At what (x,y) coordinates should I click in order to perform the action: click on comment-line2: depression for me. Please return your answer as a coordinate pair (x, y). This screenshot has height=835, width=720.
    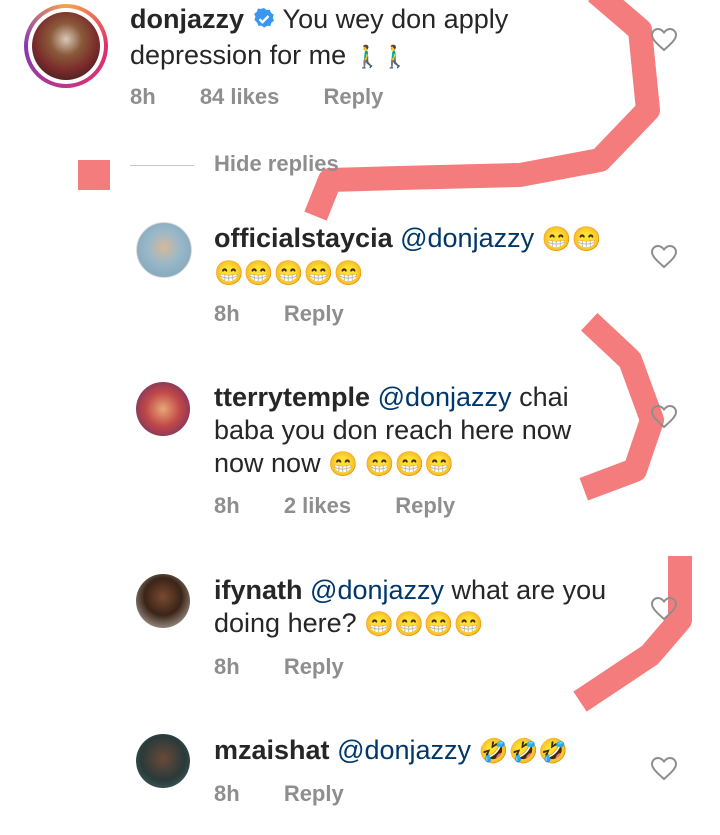
    Looking at the image, I should click on (238, 55).